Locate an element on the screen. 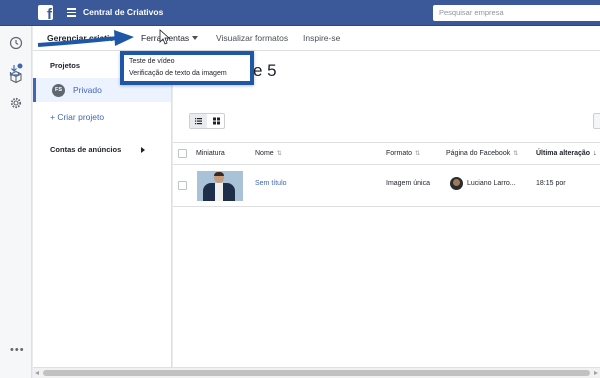 This screenshot has height=378, width=600. column-facebook-page: Página do Facebook ⇅ is located at coordinates (482, 153).